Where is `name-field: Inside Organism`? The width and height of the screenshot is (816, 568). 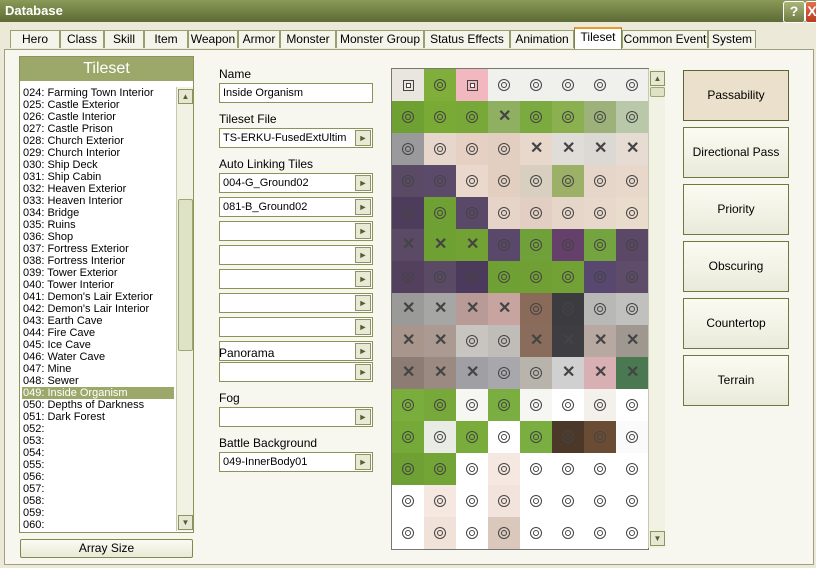
name-field: Inside Organism is located at coordinates (296, 93).